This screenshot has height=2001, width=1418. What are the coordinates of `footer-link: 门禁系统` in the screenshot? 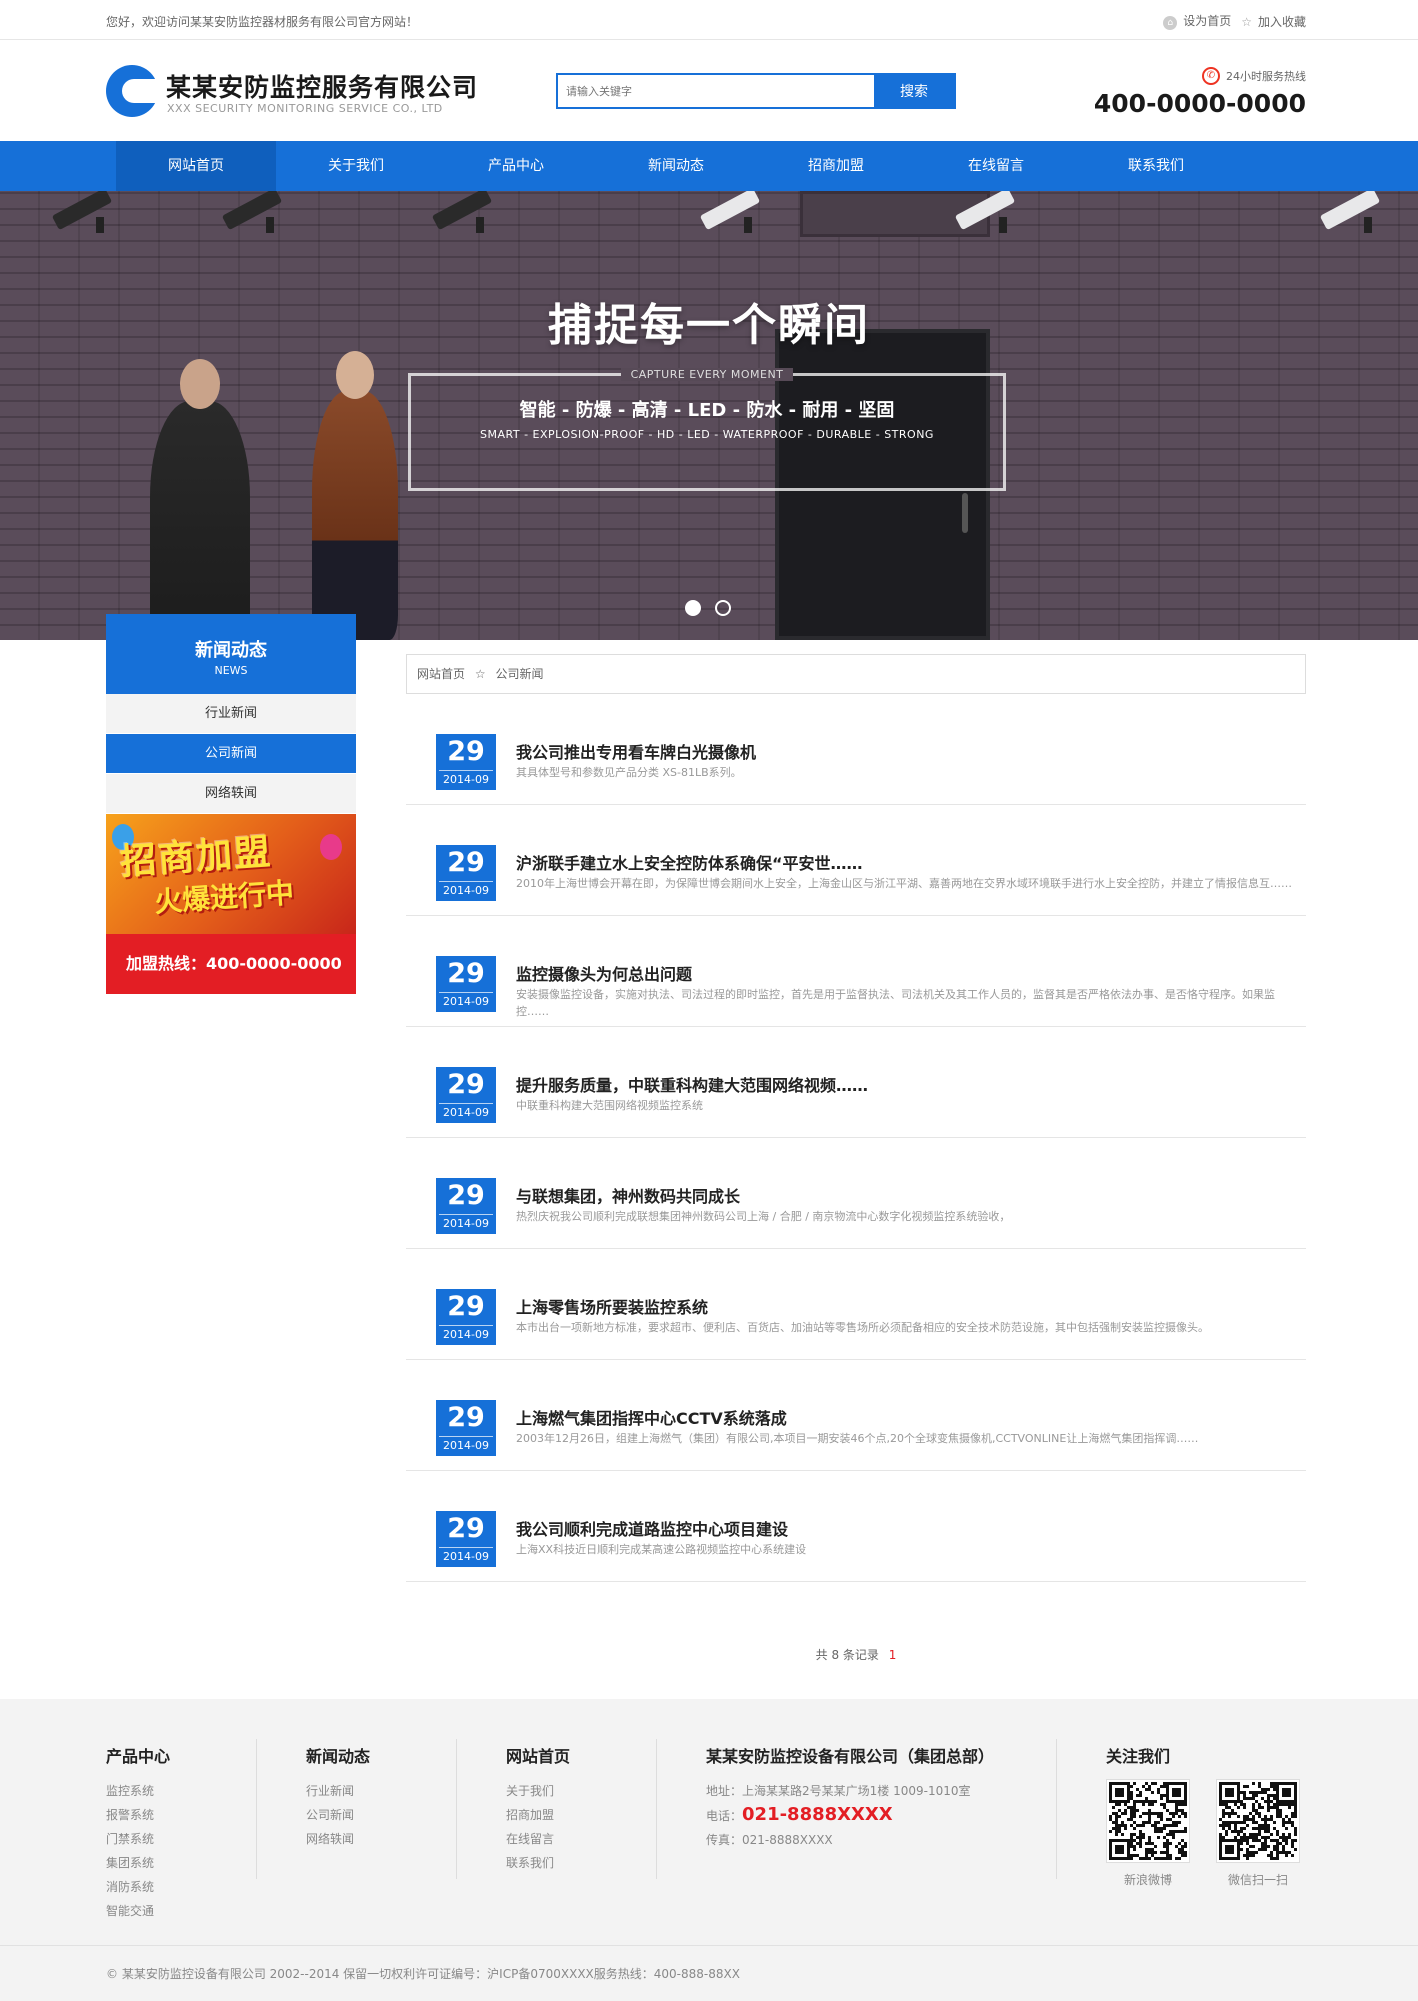 It's located at (138, 1839).